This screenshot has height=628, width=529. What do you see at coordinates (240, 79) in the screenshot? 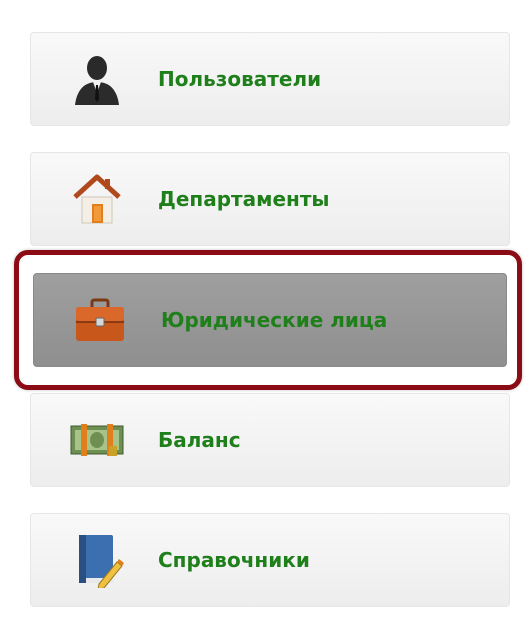
I see `menu-item-label: Пользователи` at bounding box center [240, 79].